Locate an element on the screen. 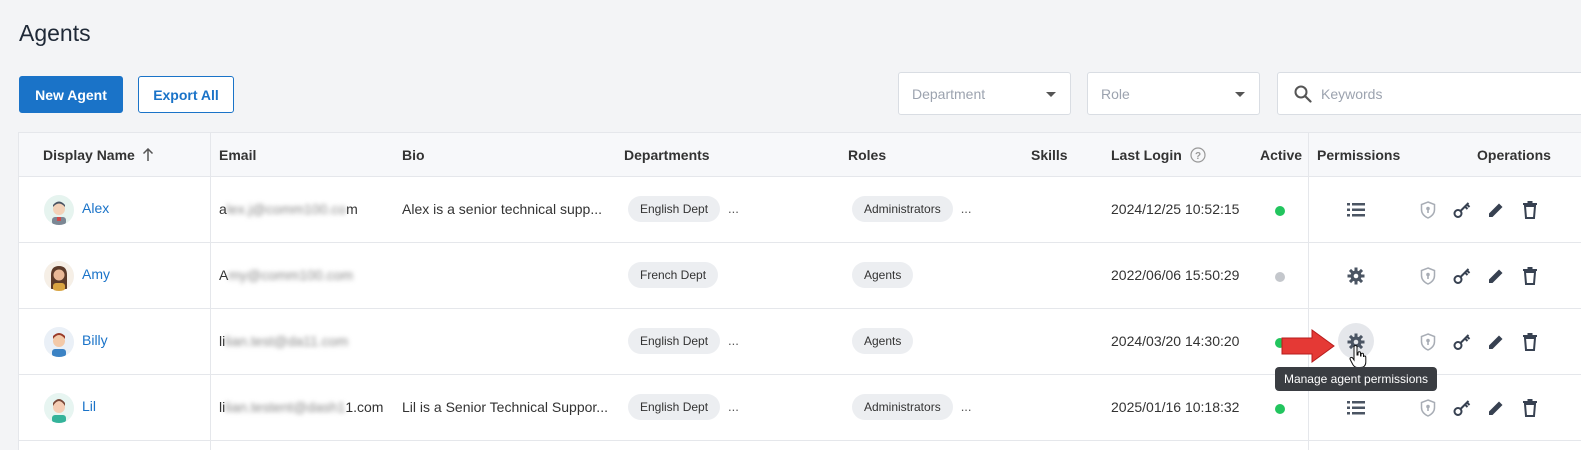 The height and width of the screenshot is (450, 1581). search-box is located at coordinates (1429, 93).